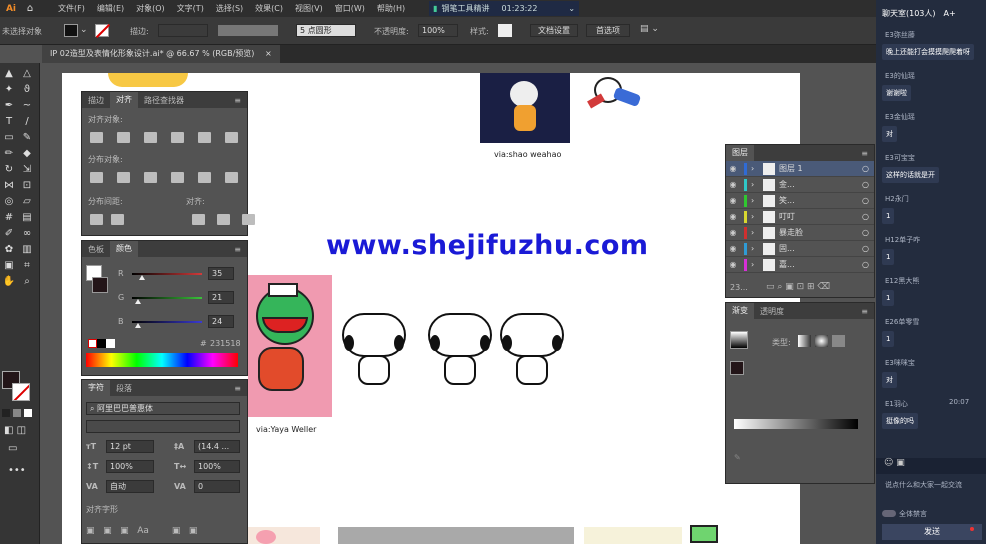 This screenshot has width=986, height=544. I want to click on menu-item: 编辑(E), so click(110, 8).